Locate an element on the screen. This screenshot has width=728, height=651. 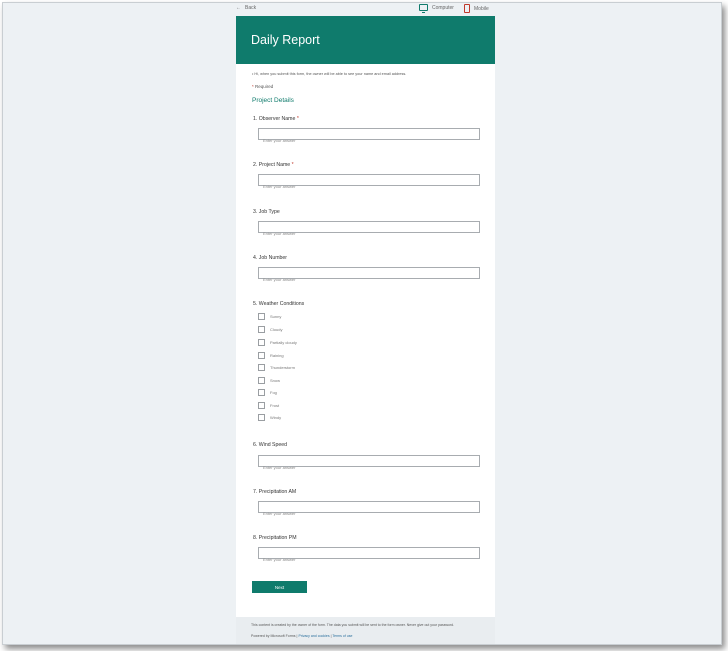
wind-speed-input is located at coordinates (369, 467).